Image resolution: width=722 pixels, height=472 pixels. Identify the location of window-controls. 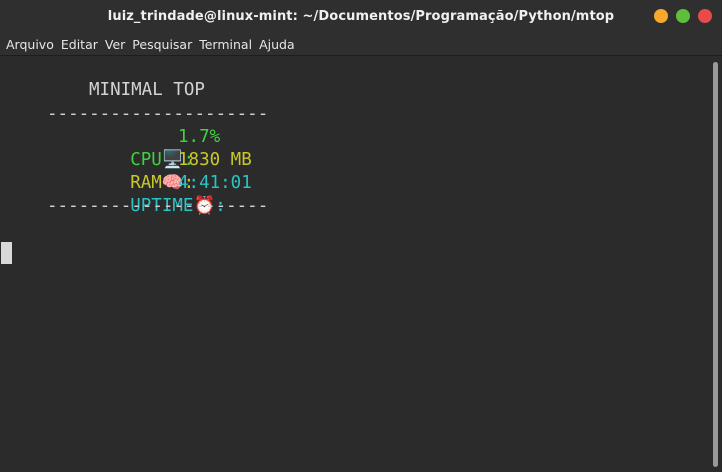
(683, 16).